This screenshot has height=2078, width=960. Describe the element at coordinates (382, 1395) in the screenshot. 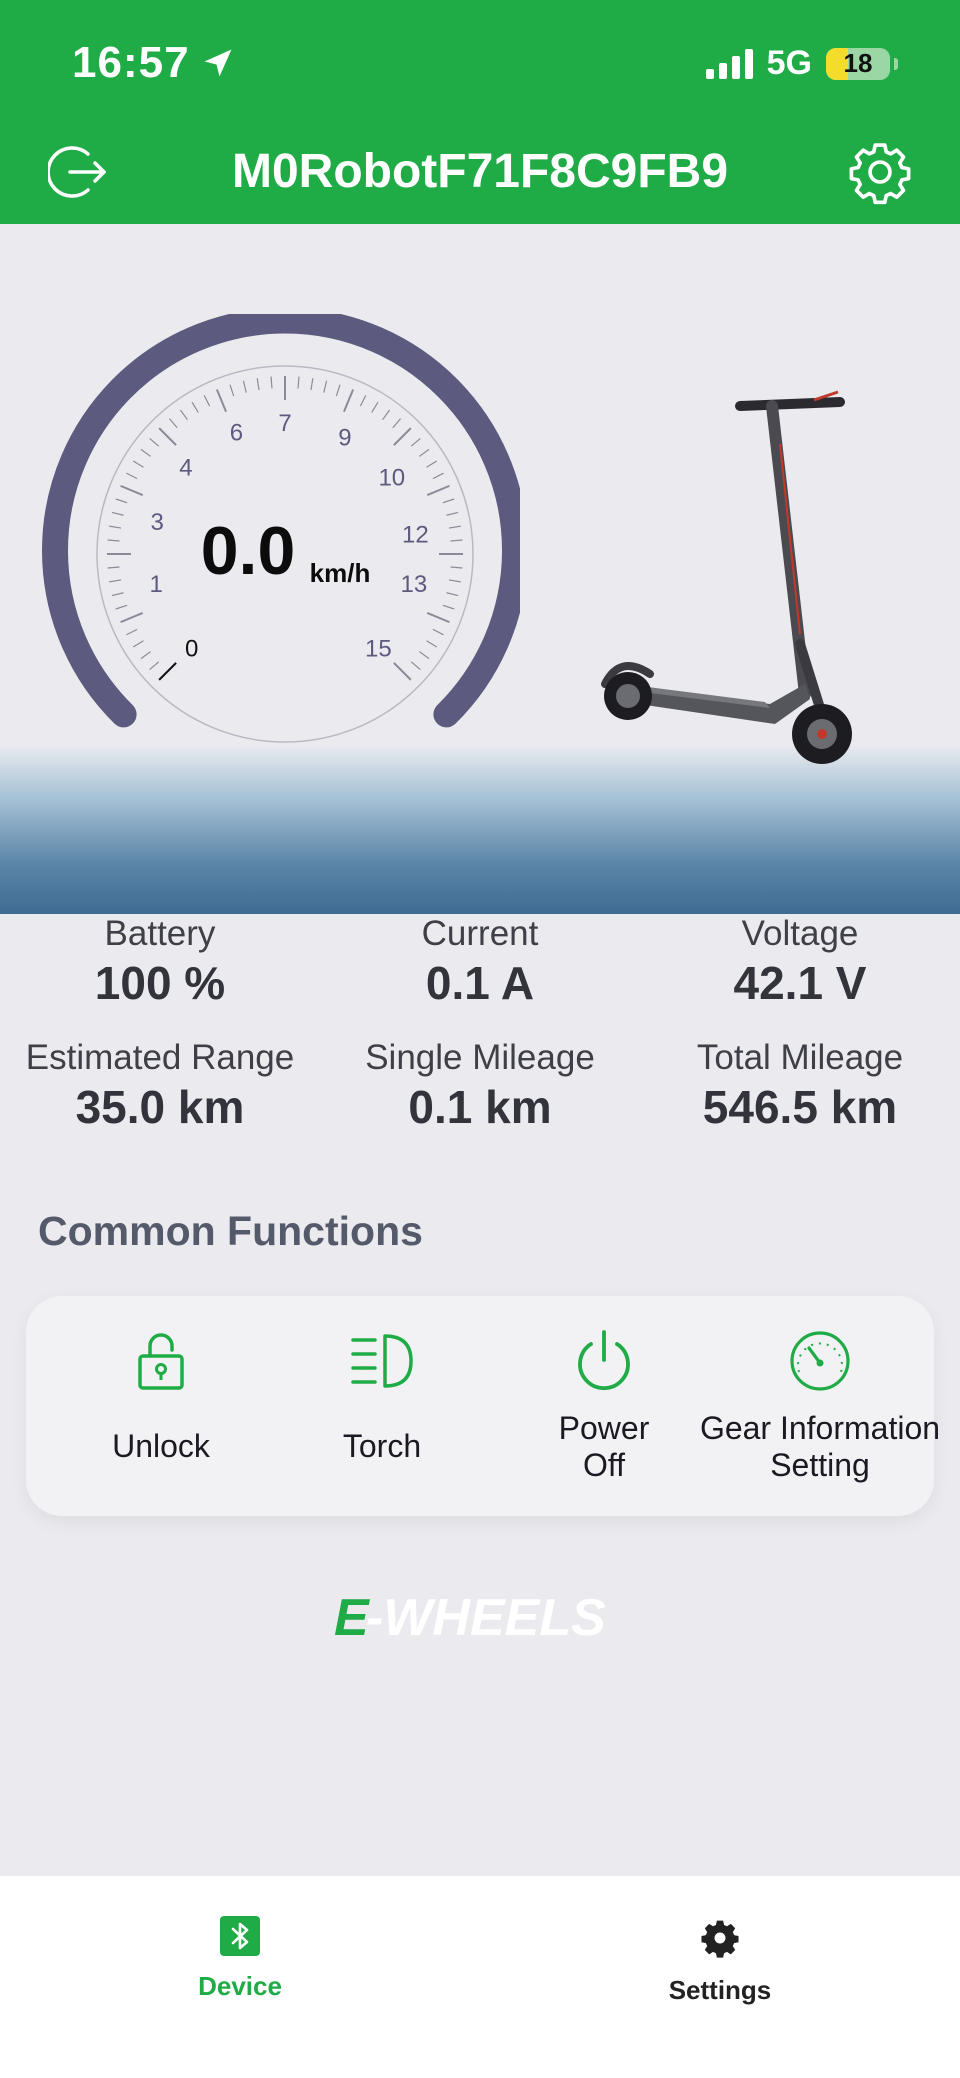

I see `torch-button: Torch` at that location.